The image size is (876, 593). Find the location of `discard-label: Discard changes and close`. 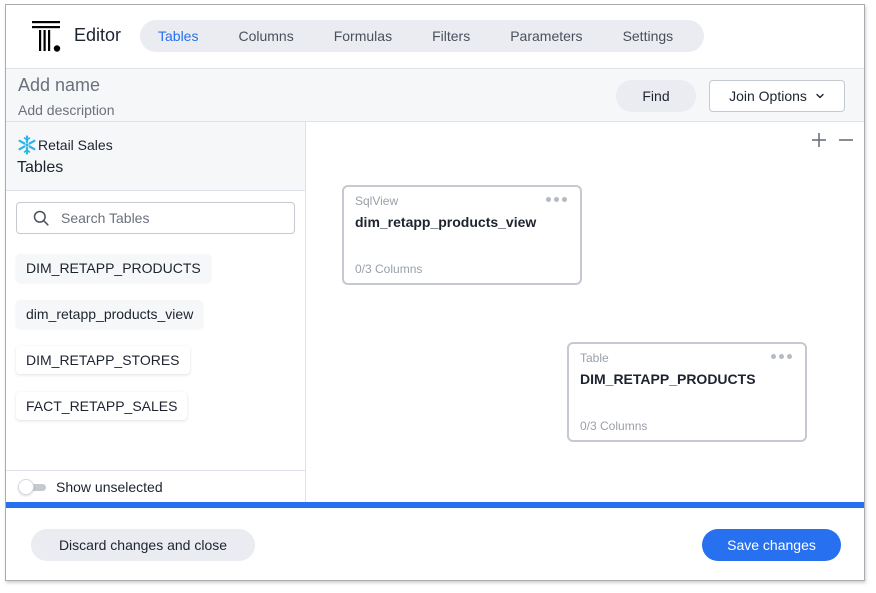

discard-label: Discard changes and close is located at coordinates (143, 545).